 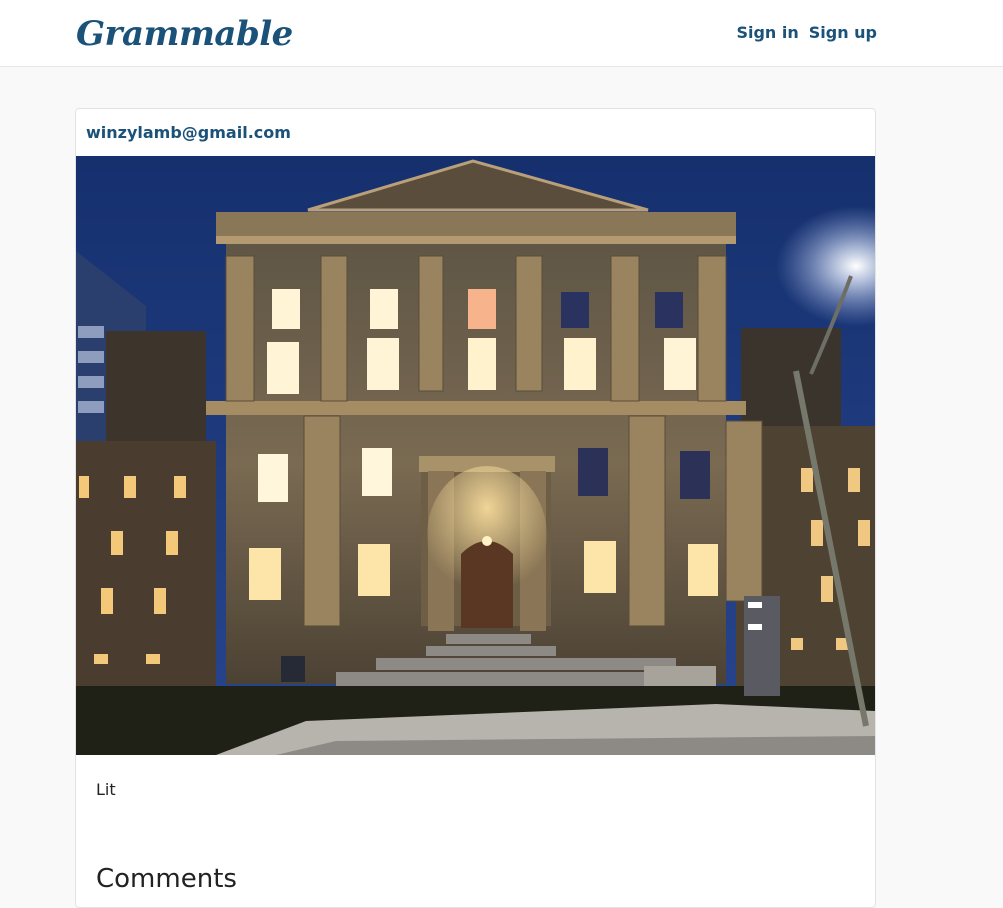 I want to click on nav-links: Sign in Sign up, so click(x=806, y=32).